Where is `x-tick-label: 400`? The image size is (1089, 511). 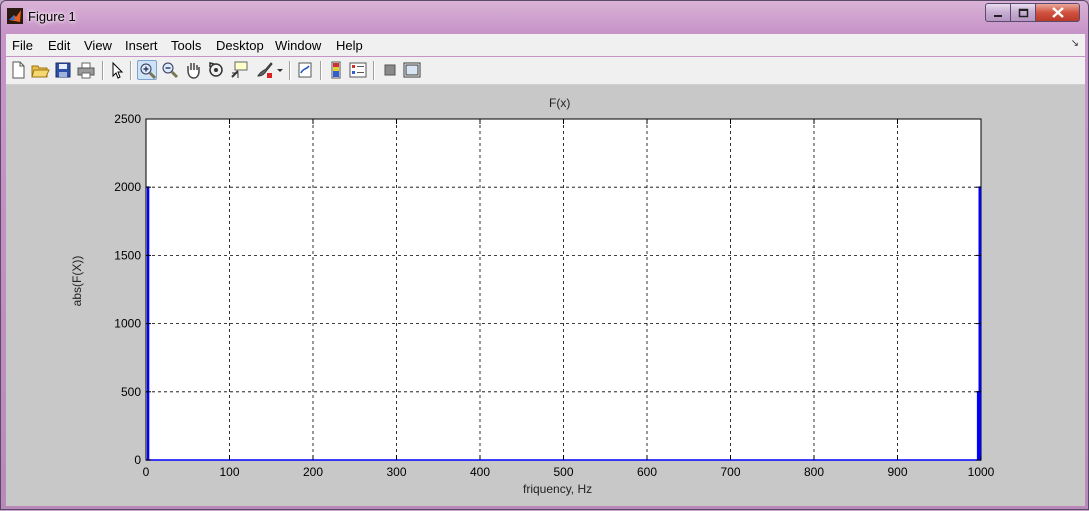
x-tick-label: 400 is located at coordinates (480, 472).